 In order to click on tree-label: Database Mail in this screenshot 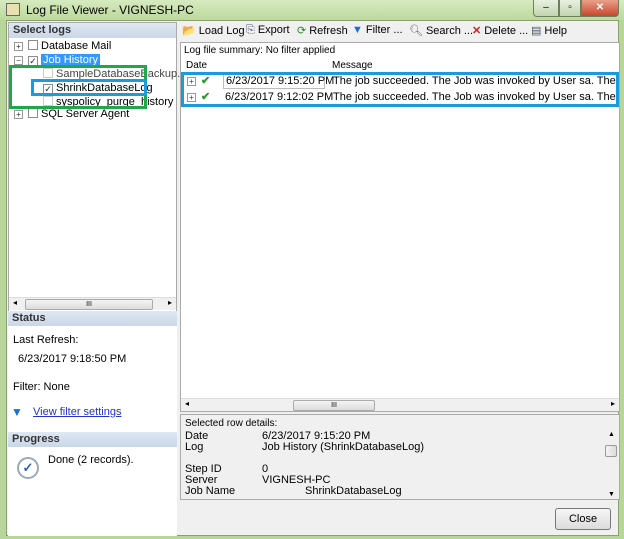, I will do `click(76, 46)`.